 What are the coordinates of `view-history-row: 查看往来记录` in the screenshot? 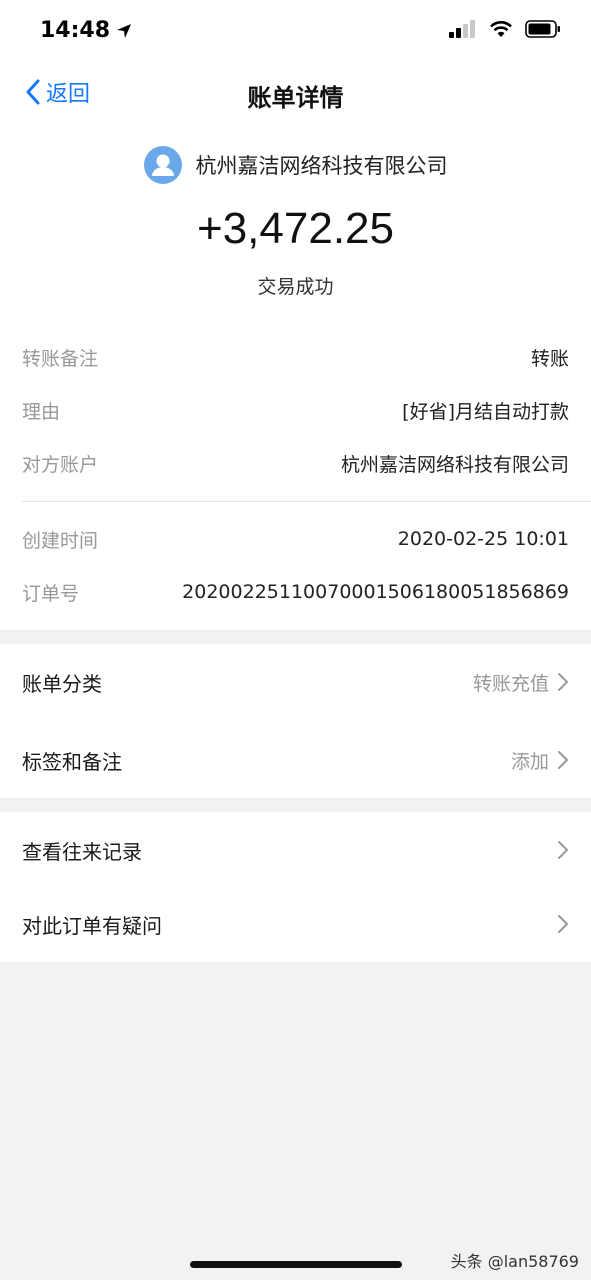 It's located at (295, 850).